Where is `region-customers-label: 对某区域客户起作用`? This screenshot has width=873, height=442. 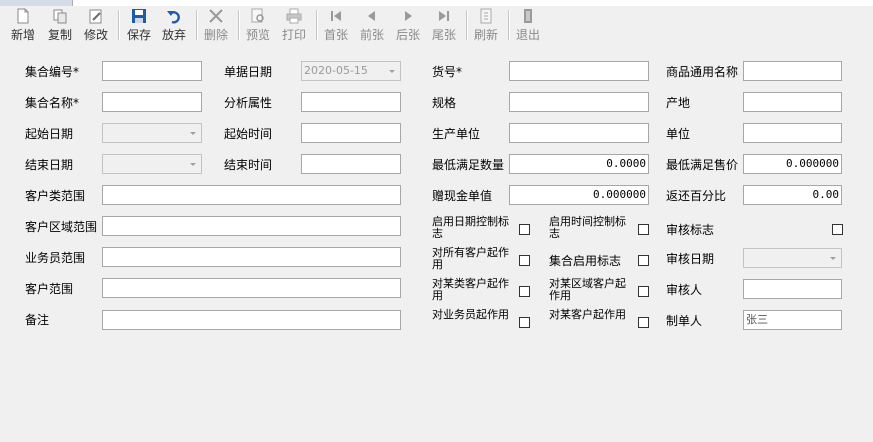
region-customers-label: 对某区域客户起作用 is located at coordinates (587, 289).